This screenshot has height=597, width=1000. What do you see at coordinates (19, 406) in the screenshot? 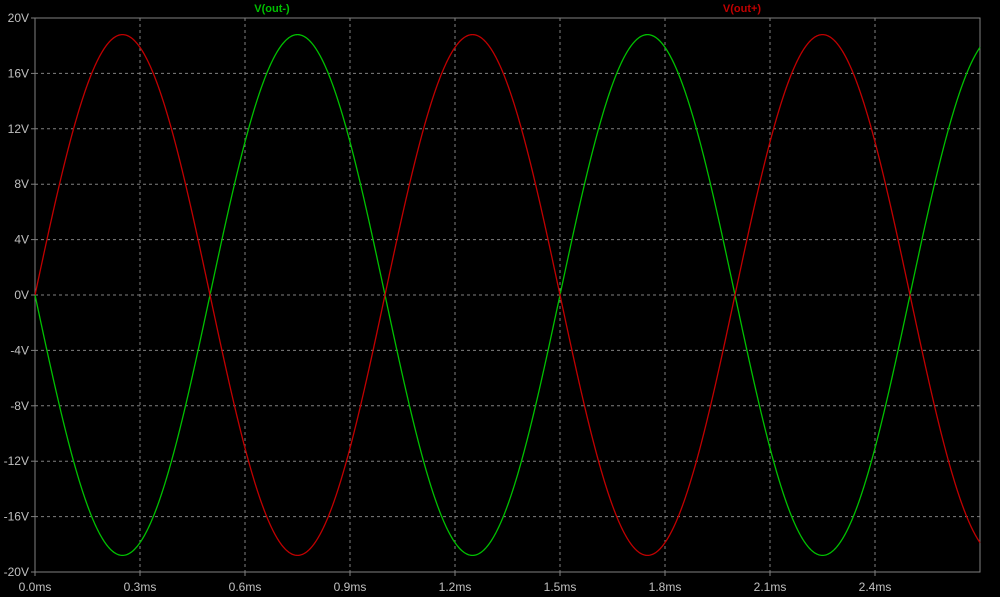
I see `y-tick-label: -8V` at bounding box center [19, 406].